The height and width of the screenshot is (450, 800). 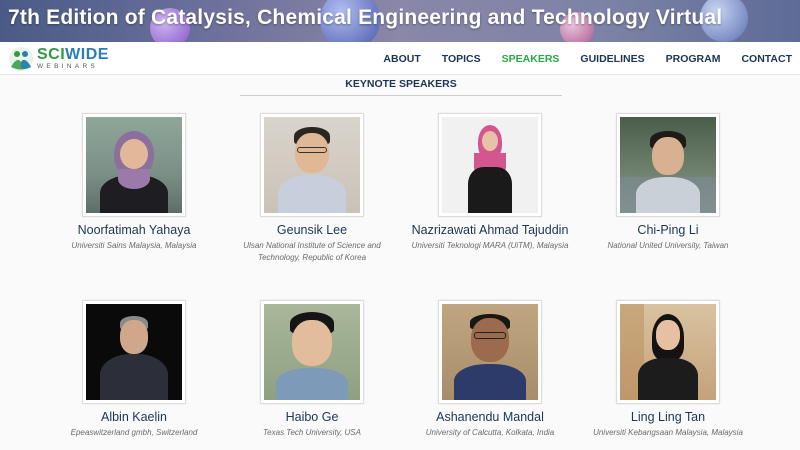 What do you see at coordinates (766, 59) in the screenshot?
I see `nav-contact: CONTACT` at bounding box center [766, 59].